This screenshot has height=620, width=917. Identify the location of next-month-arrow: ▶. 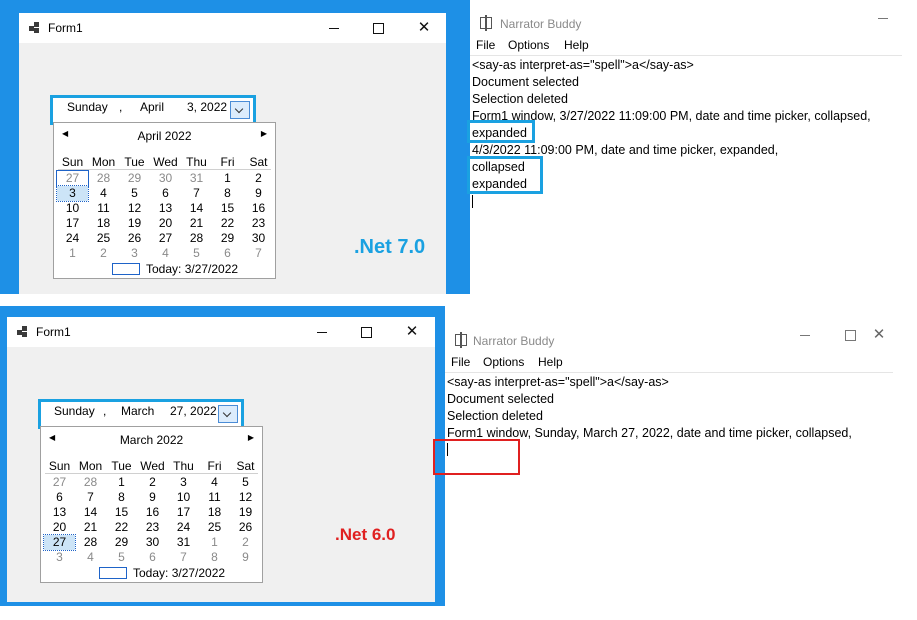
(251, 437).